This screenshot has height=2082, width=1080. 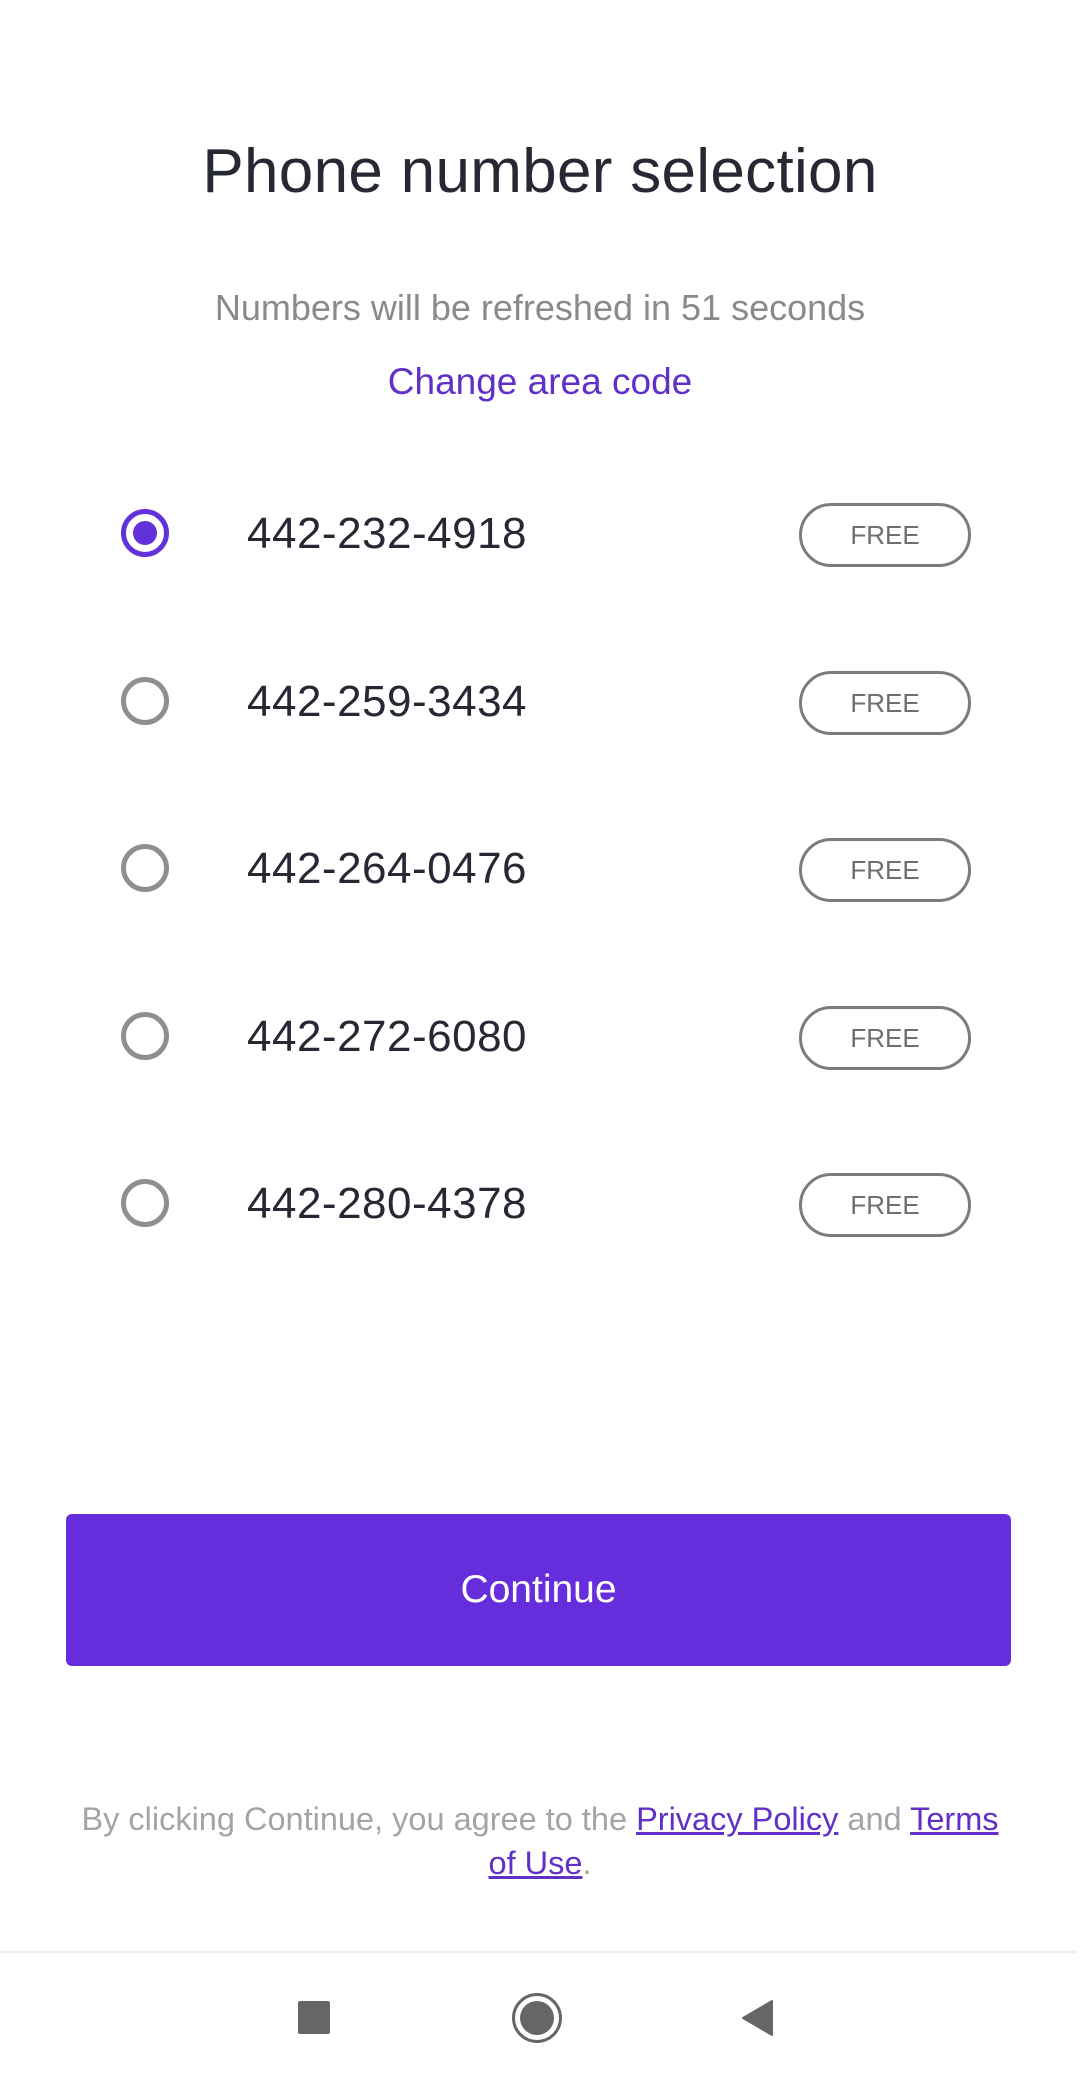 I want to click on change-area-code-link: Change area code, so click(x=540, y=381).